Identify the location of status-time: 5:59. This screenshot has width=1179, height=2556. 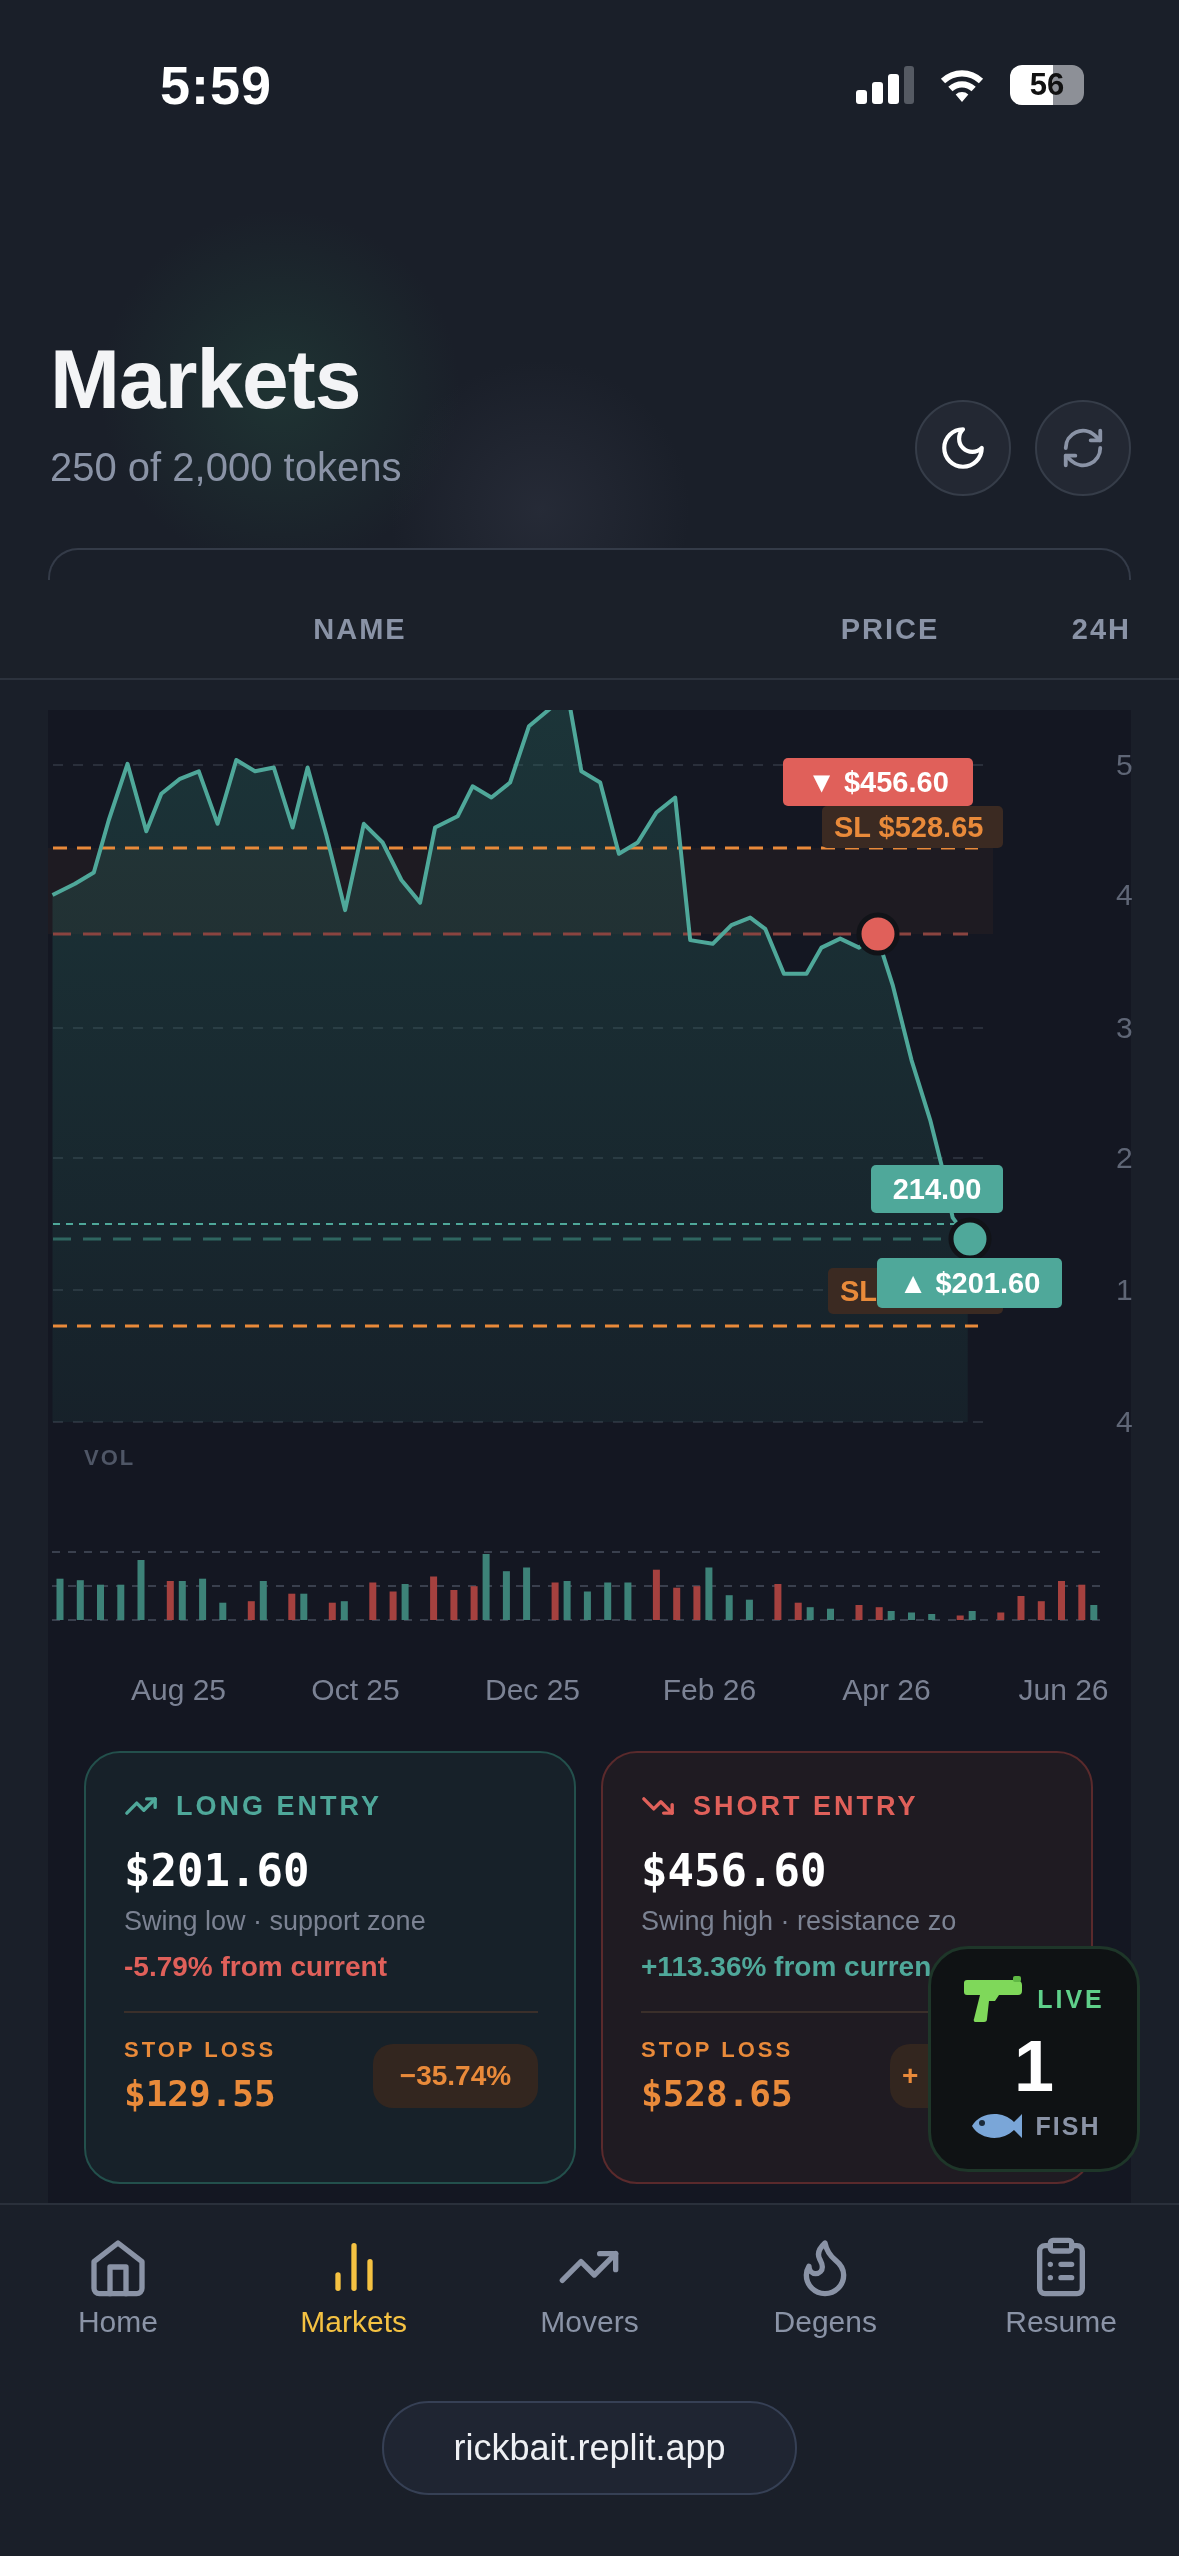
(216, 85).